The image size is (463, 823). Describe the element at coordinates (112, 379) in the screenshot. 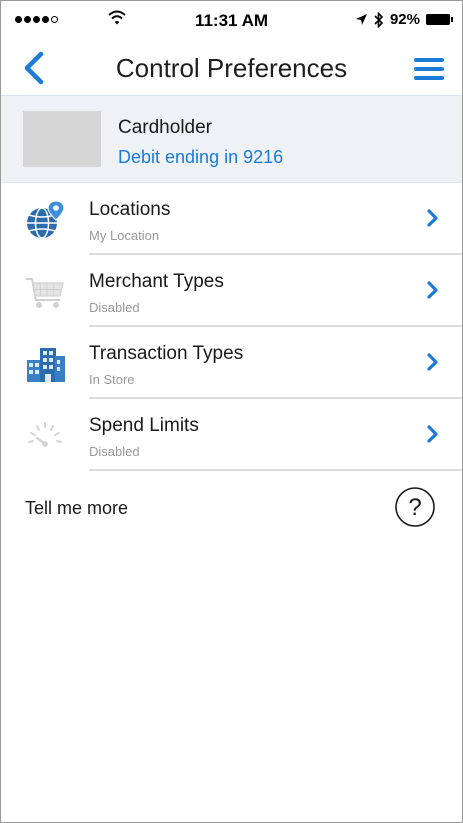

I see `item-subtitle: In Store` at that location.